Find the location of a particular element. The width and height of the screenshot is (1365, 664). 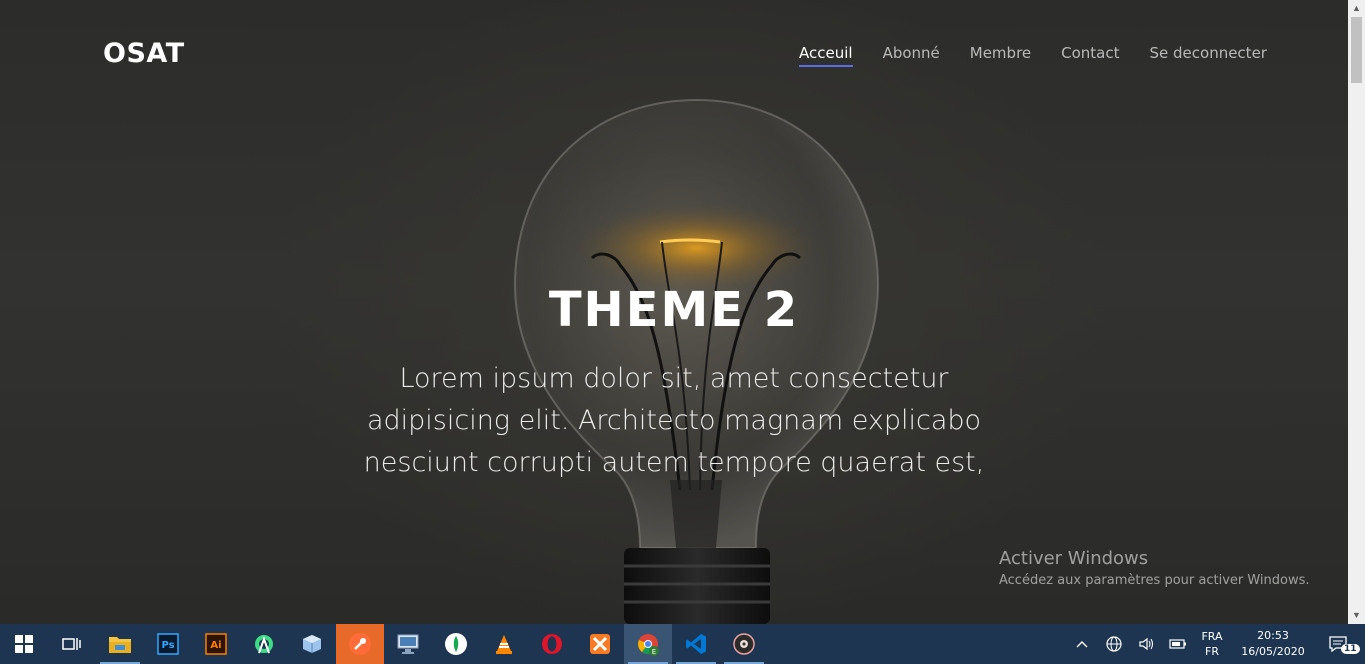

nav-item-logout: Se deconnecter is located at coordinates (1208, 55).